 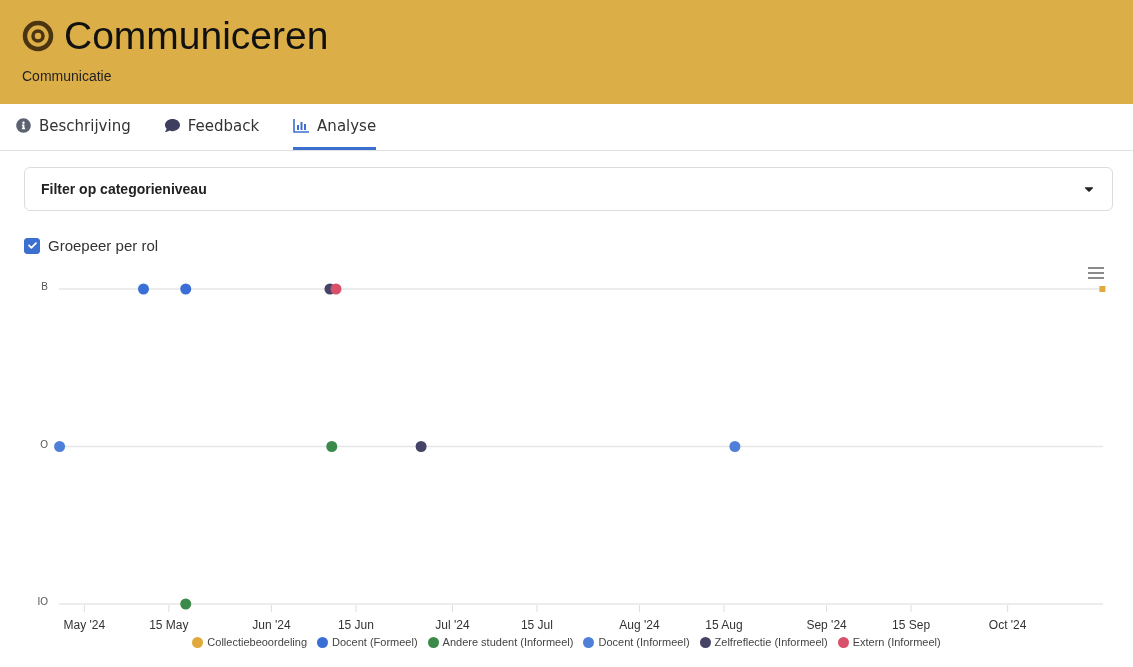 What do you see at coordinates (44, 444) in the screenshot?
I see `y-axis-label: O` at bounding box center [44, 444].